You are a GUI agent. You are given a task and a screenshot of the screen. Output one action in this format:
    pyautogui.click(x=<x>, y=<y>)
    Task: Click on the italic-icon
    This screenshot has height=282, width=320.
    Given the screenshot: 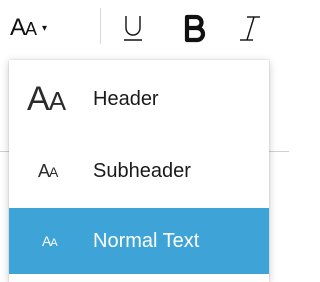 What is the action you would take?
    pyautogui.click(x=250, y=28)
    